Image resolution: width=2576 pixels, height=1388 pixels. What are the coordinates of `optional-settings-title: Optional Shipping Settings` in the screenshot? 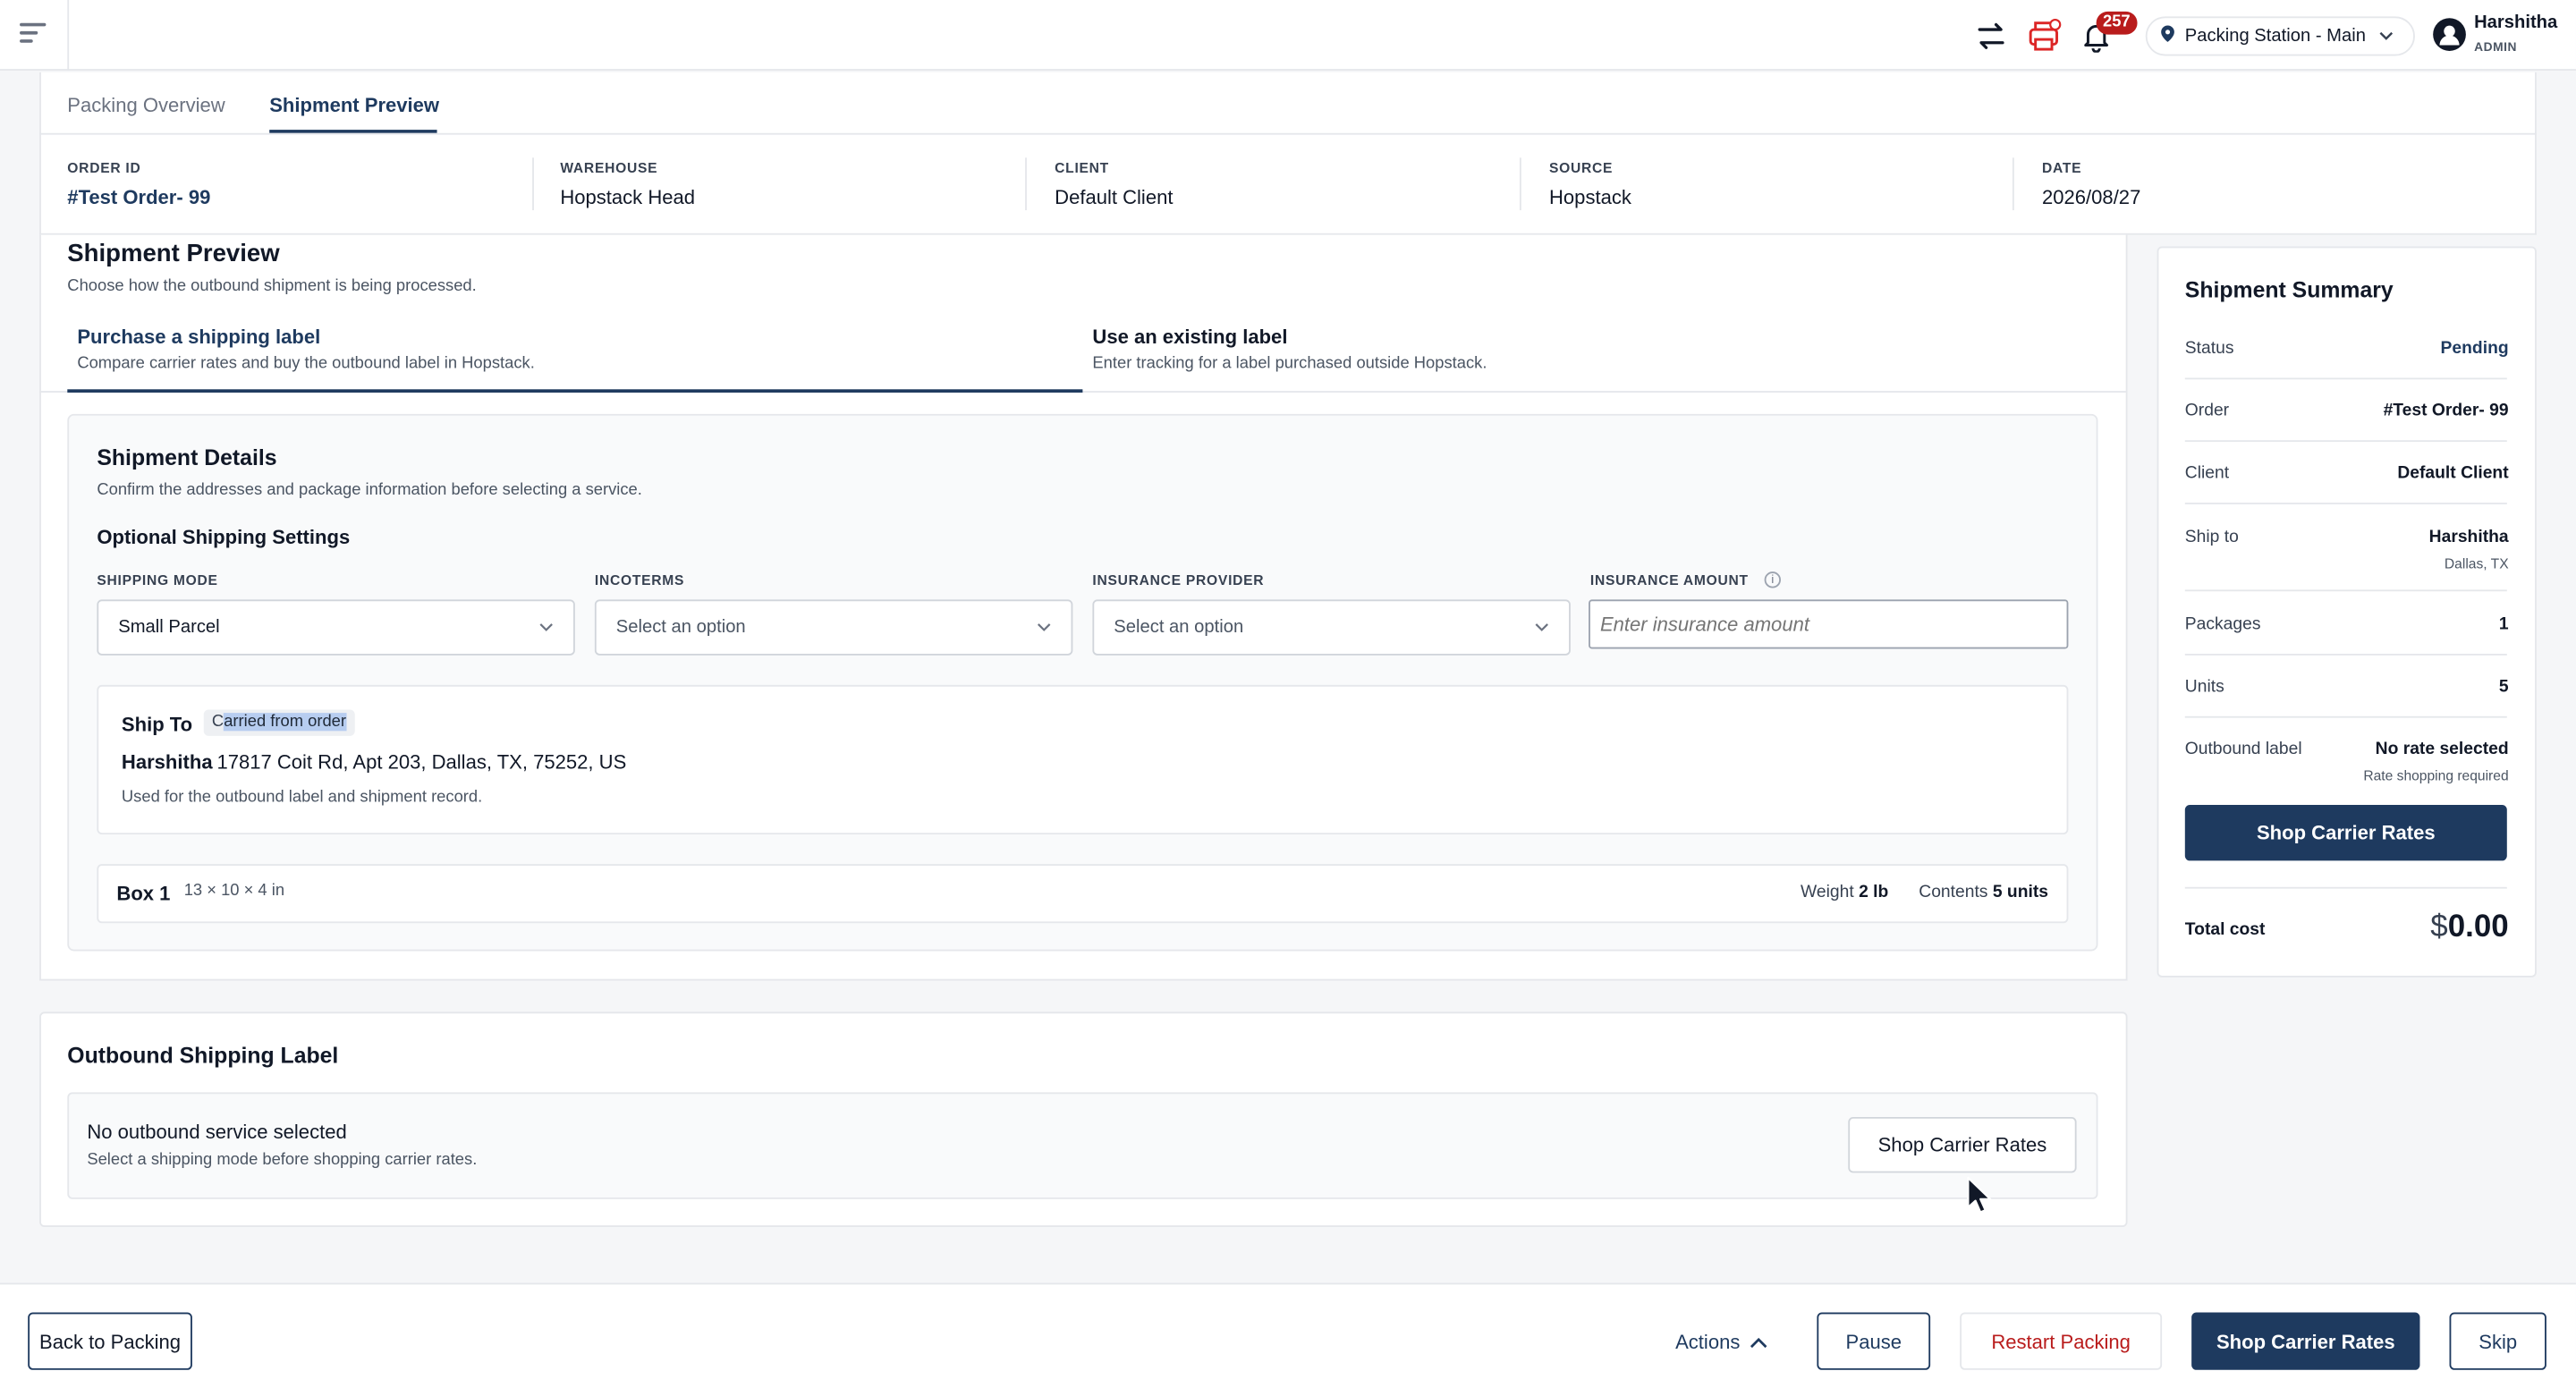 It's located at (224, 537).